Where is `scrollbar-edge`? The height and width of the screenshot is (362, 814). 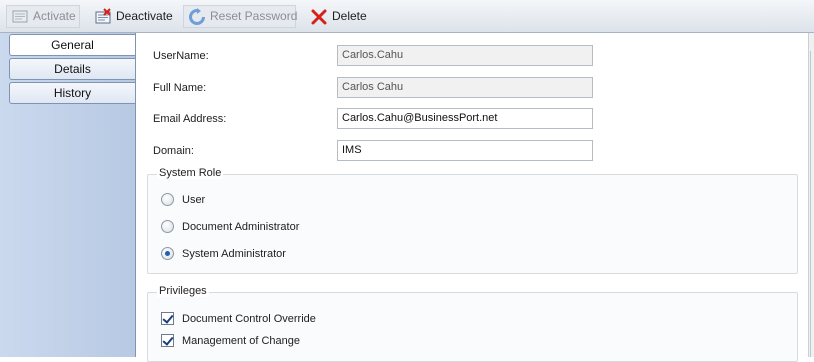 scrollbar-edge is located at coordinates (811, 195).